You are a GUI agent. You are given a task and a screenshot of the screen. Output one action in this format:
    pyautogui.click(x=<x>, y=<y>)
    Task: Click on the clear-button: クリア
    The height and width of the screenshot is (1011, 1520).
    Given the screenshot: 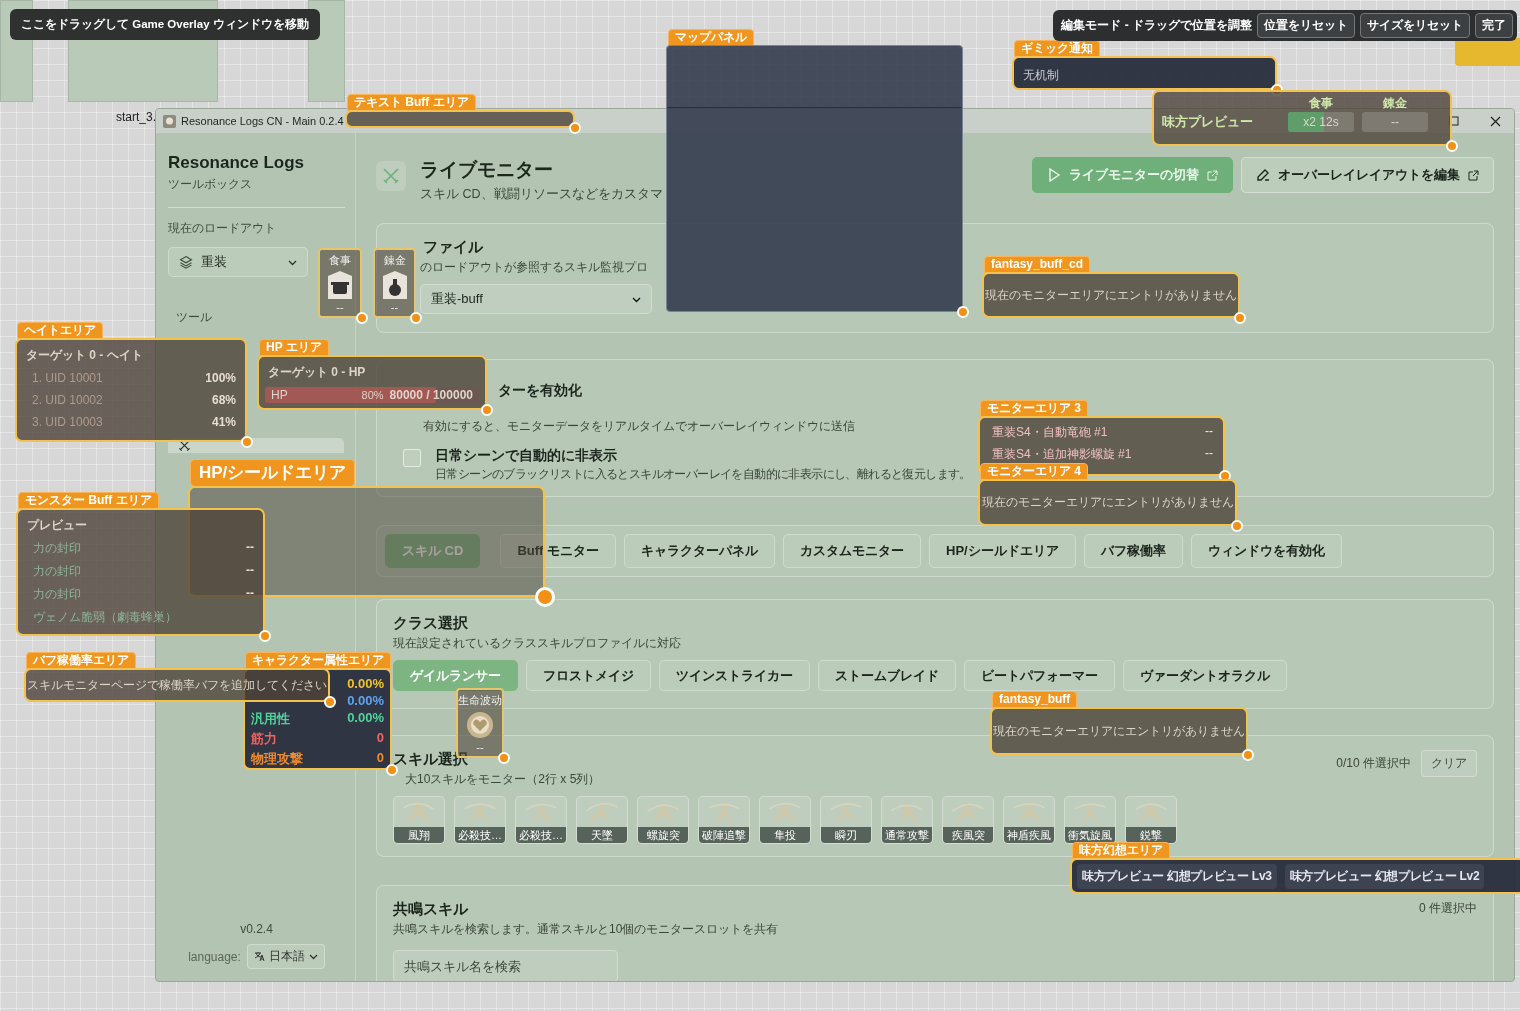 What is the action you would take?
    pyautogui.click(x=1449, y=763)
    